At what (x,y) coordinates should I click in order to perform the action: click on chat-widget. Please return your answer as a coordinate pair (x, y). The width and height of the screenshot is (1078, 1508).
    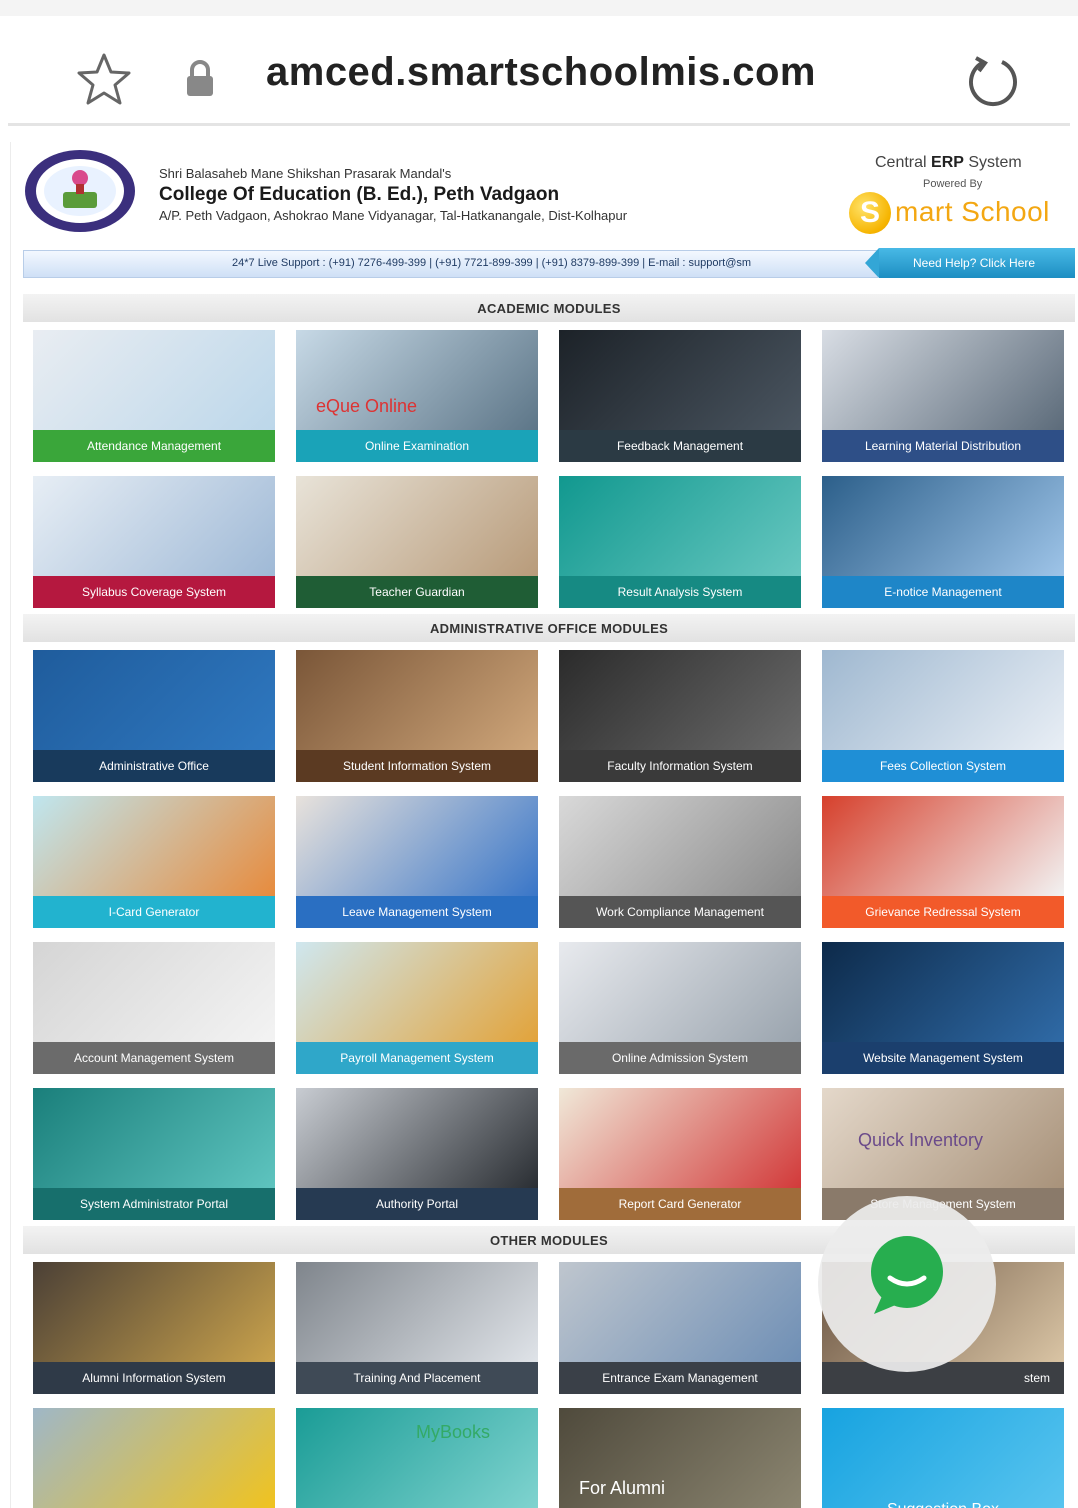
    Looking at the image, I should click on (907, 1284).